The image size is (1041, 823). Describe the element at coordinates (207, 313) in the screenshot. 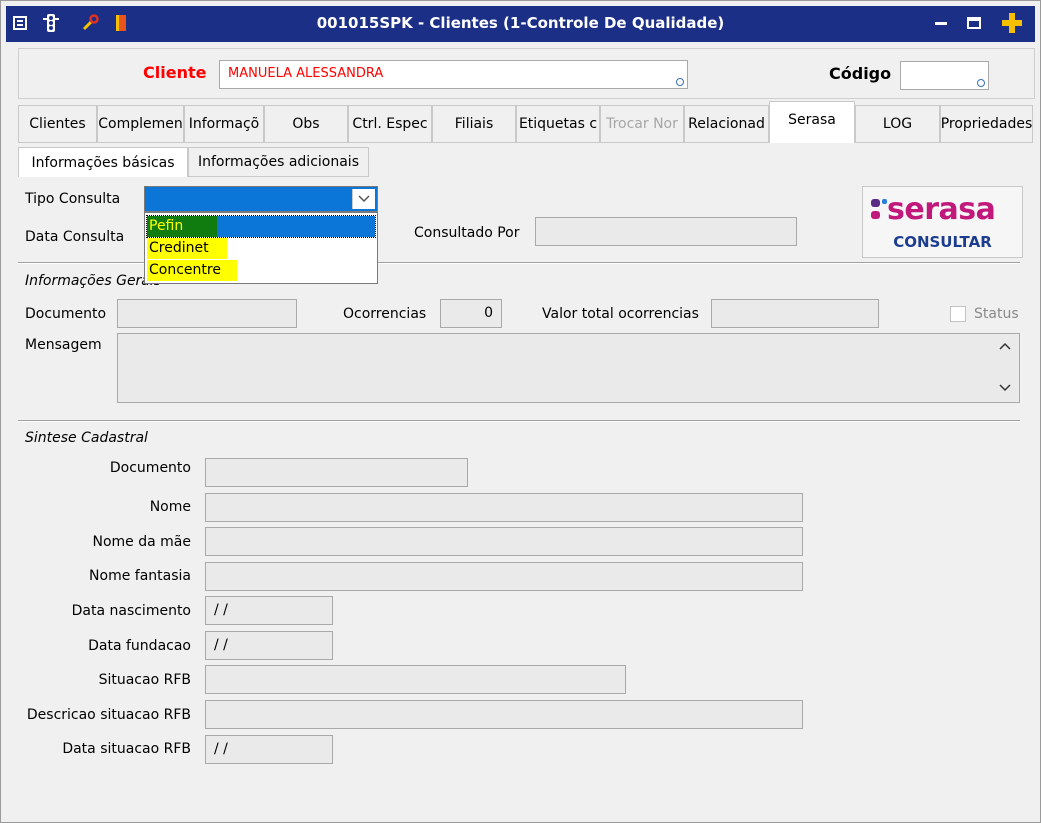

I see `documento-field` at that location.